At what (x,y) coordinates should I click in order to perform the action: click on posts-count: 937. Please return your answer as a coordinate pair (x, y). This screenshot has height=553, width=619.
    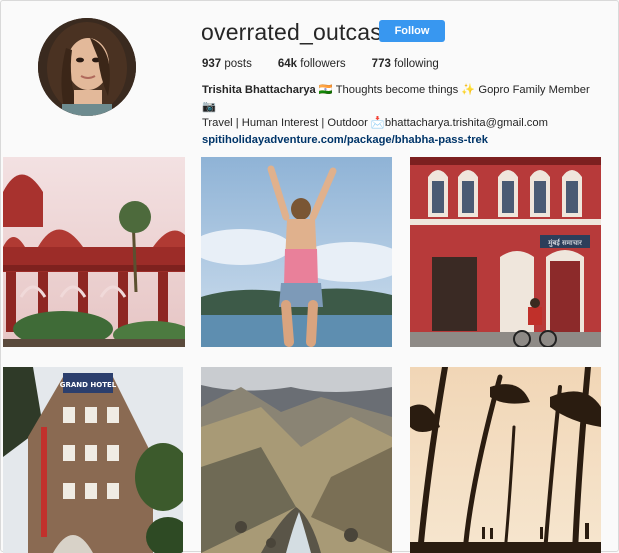
    Looking at the image, I should click on (212, 64).